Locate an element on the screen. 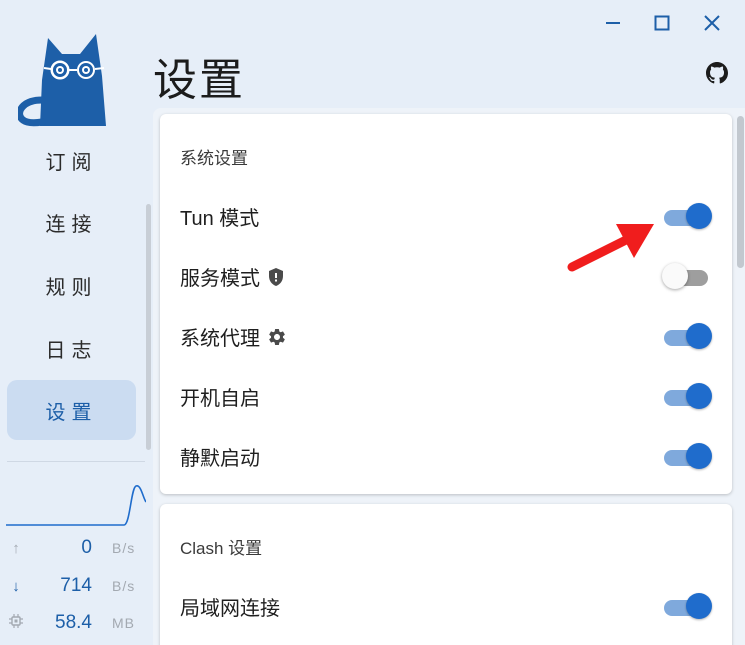  arrow-down-icon: ↓ is located at coordinates (16, 586).